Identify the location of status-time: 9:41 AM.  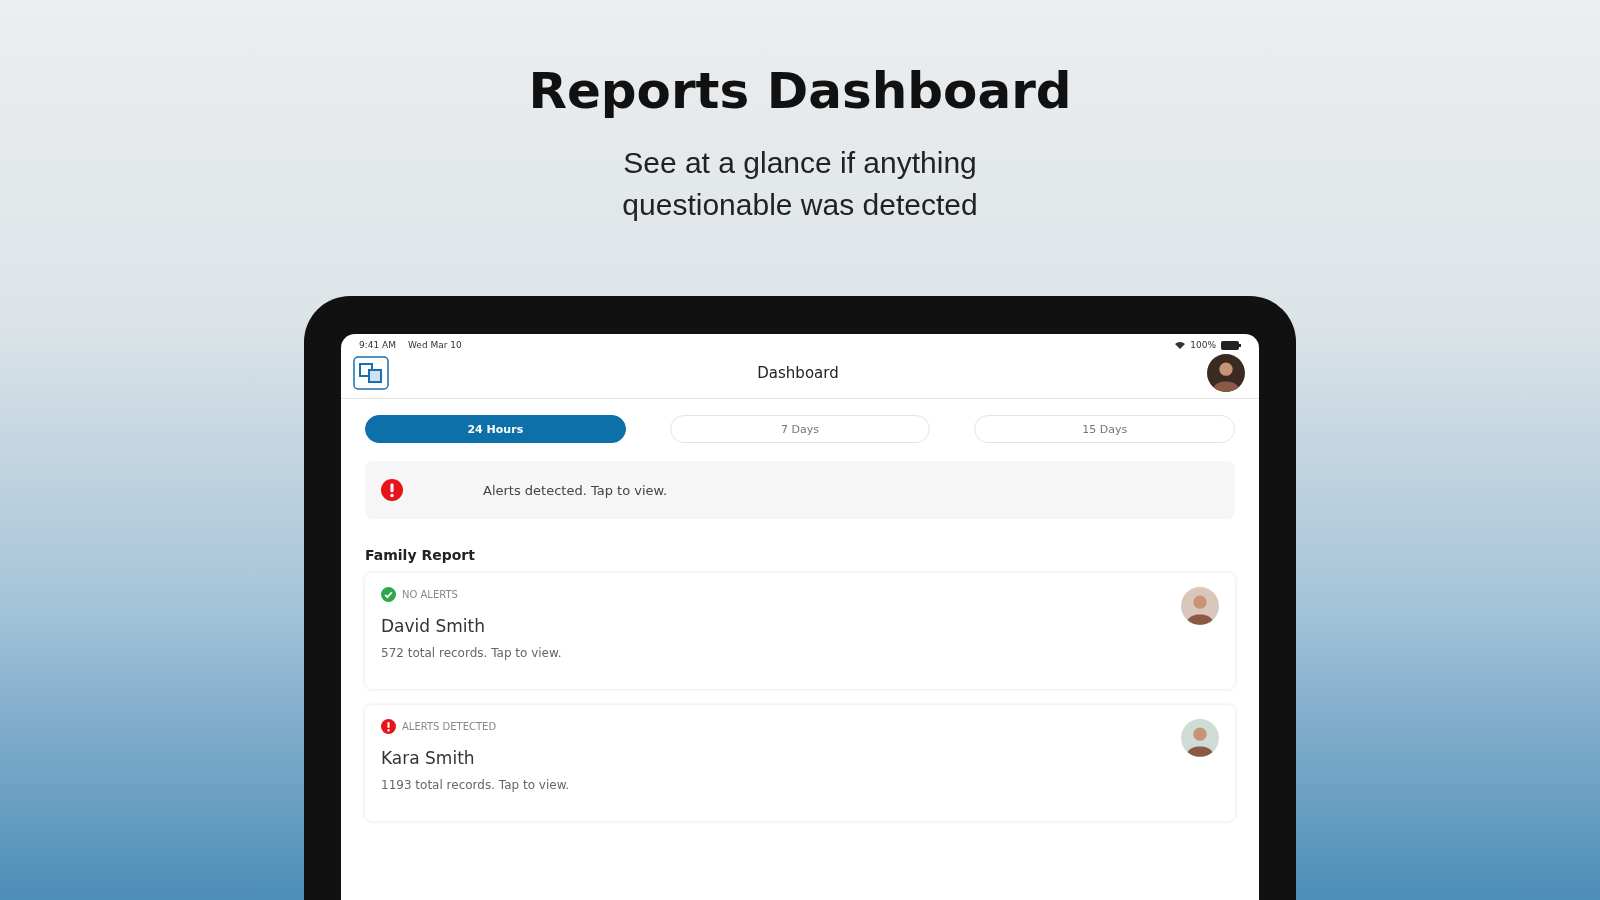
(377, 345).